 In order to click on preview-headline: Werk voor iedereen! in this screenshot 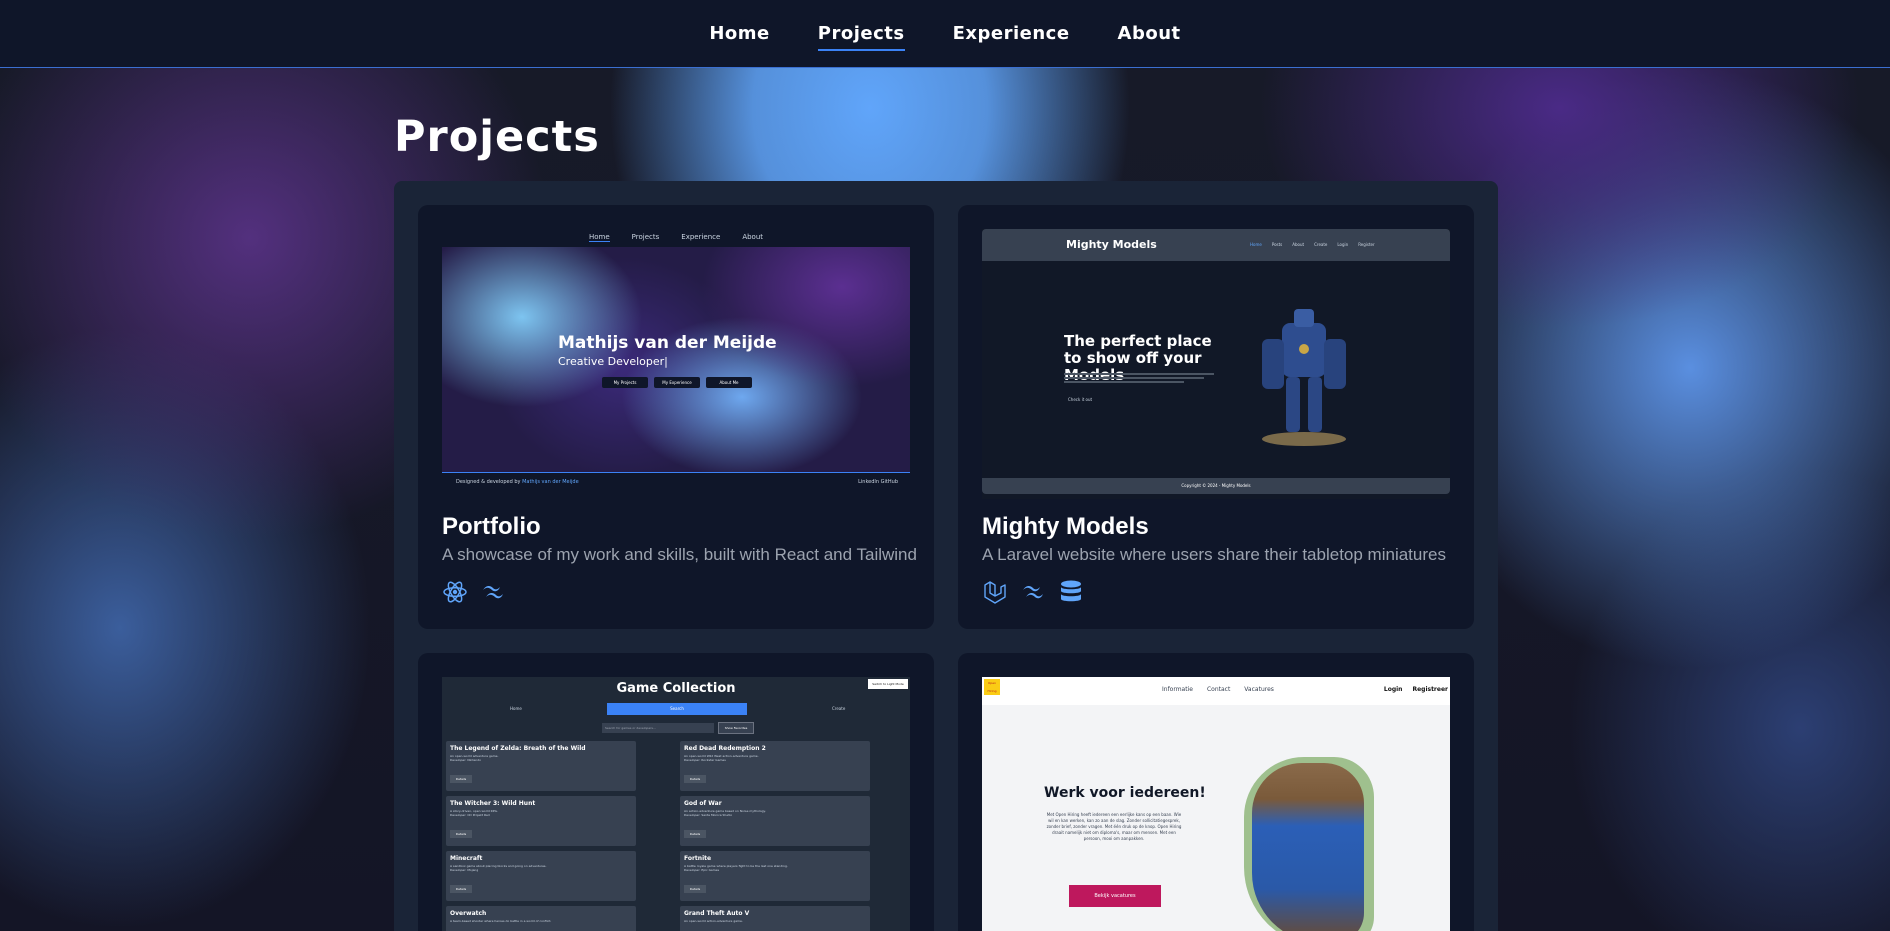, I will do `click(1125, 793)`.